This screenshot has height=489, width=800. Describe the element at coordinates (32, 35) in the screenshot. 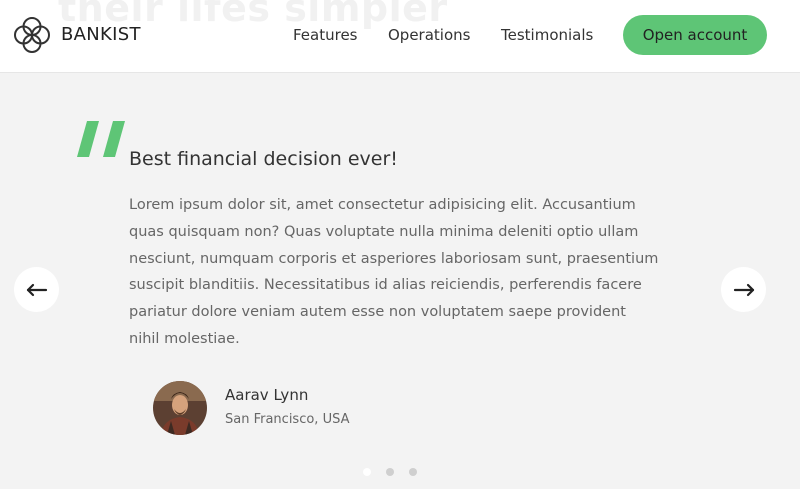

I see `bankist-logo-icon` at that location.